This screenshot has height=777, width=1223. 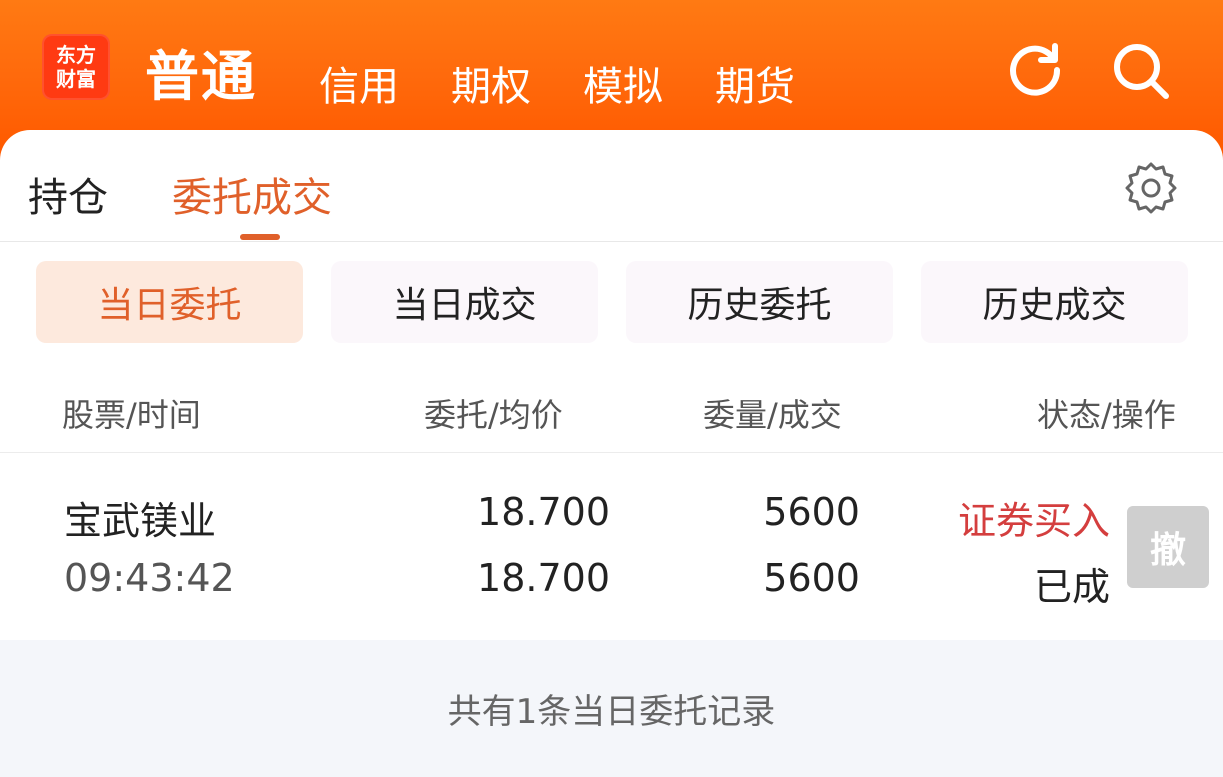 I want to click on active-tab-indicator, so click(x=260, y=237).